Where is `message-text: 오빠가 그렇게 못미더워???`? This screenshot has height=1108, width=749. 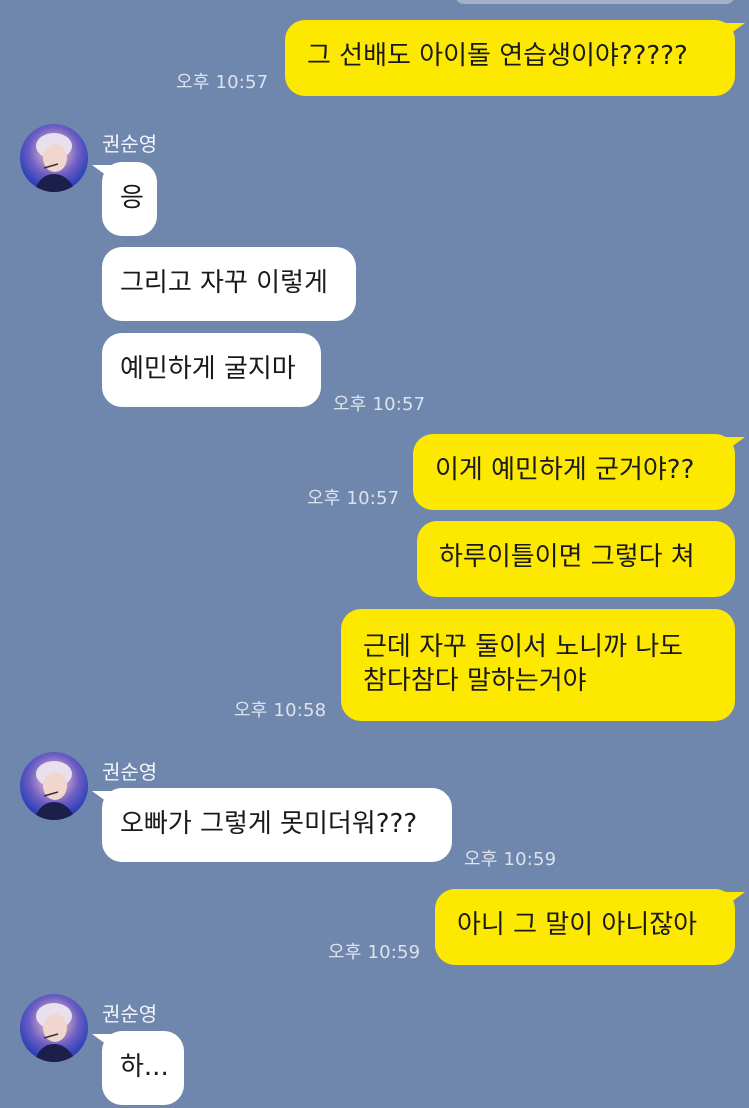
message-text: 오빠가 그렇게 못미더워??? is located at coordinates (269, 824).